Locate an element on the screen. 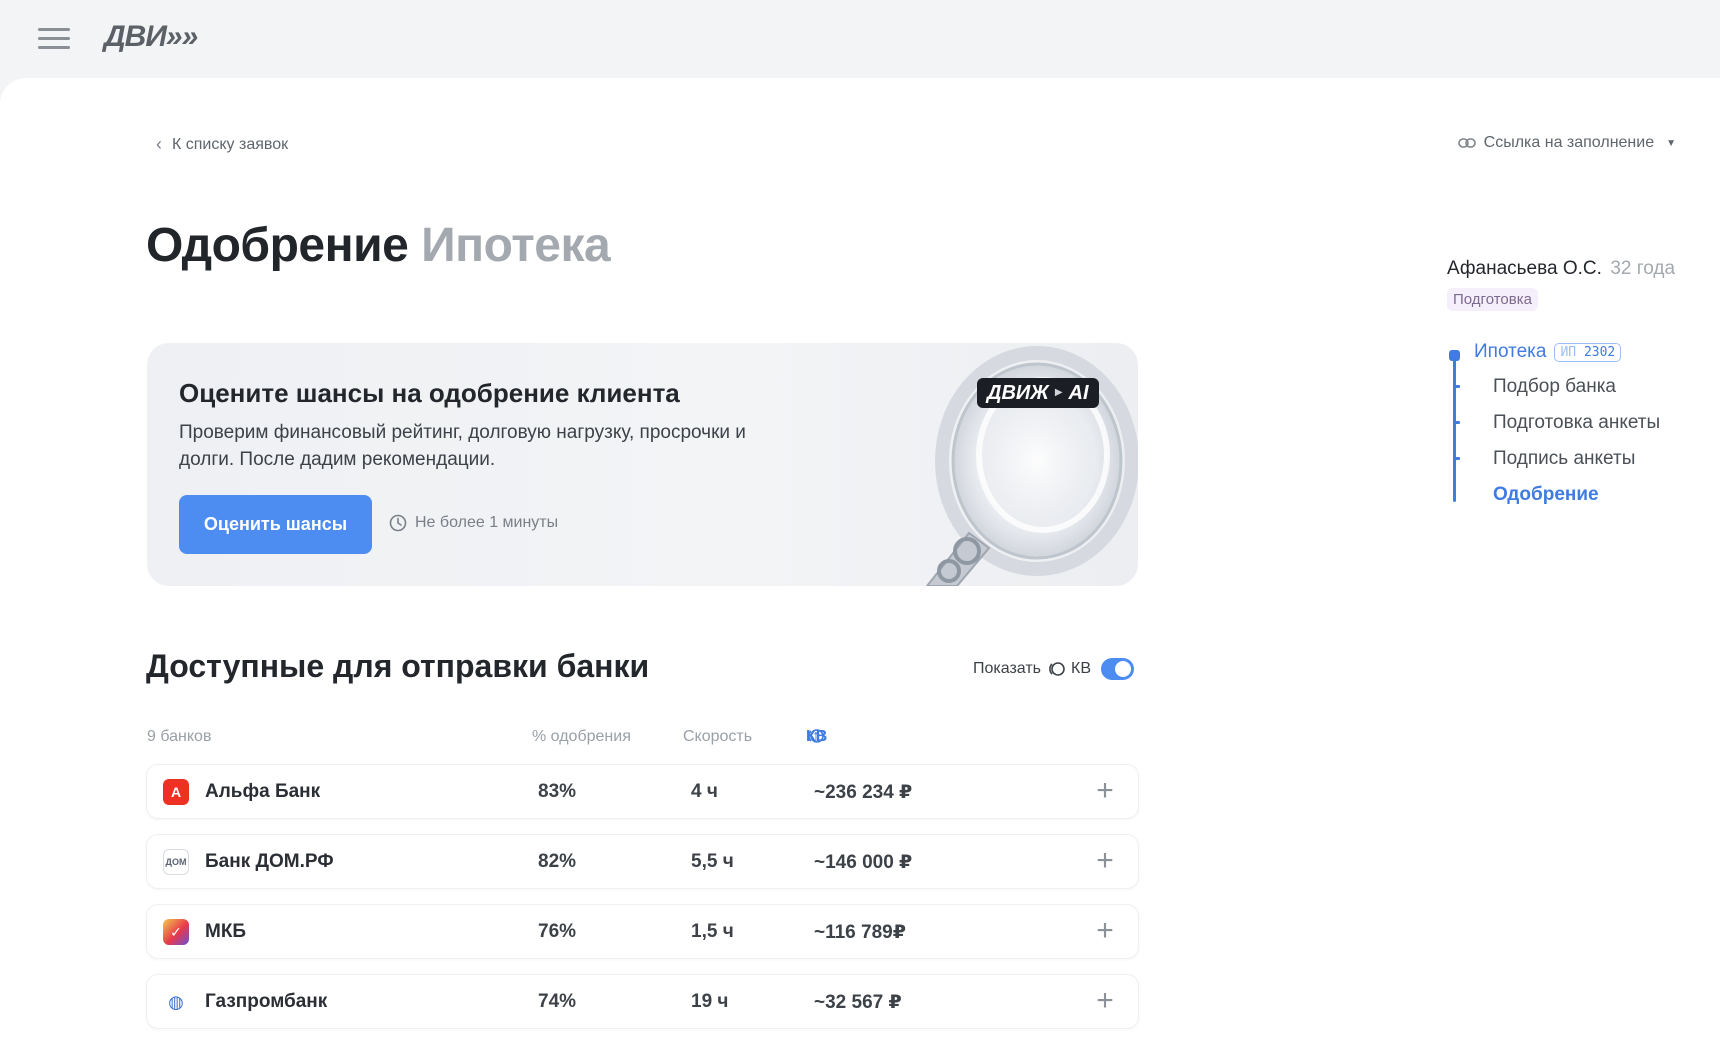  promo-title: Оцените шансы на одобрение клиента is located at coordinates (429, 393).